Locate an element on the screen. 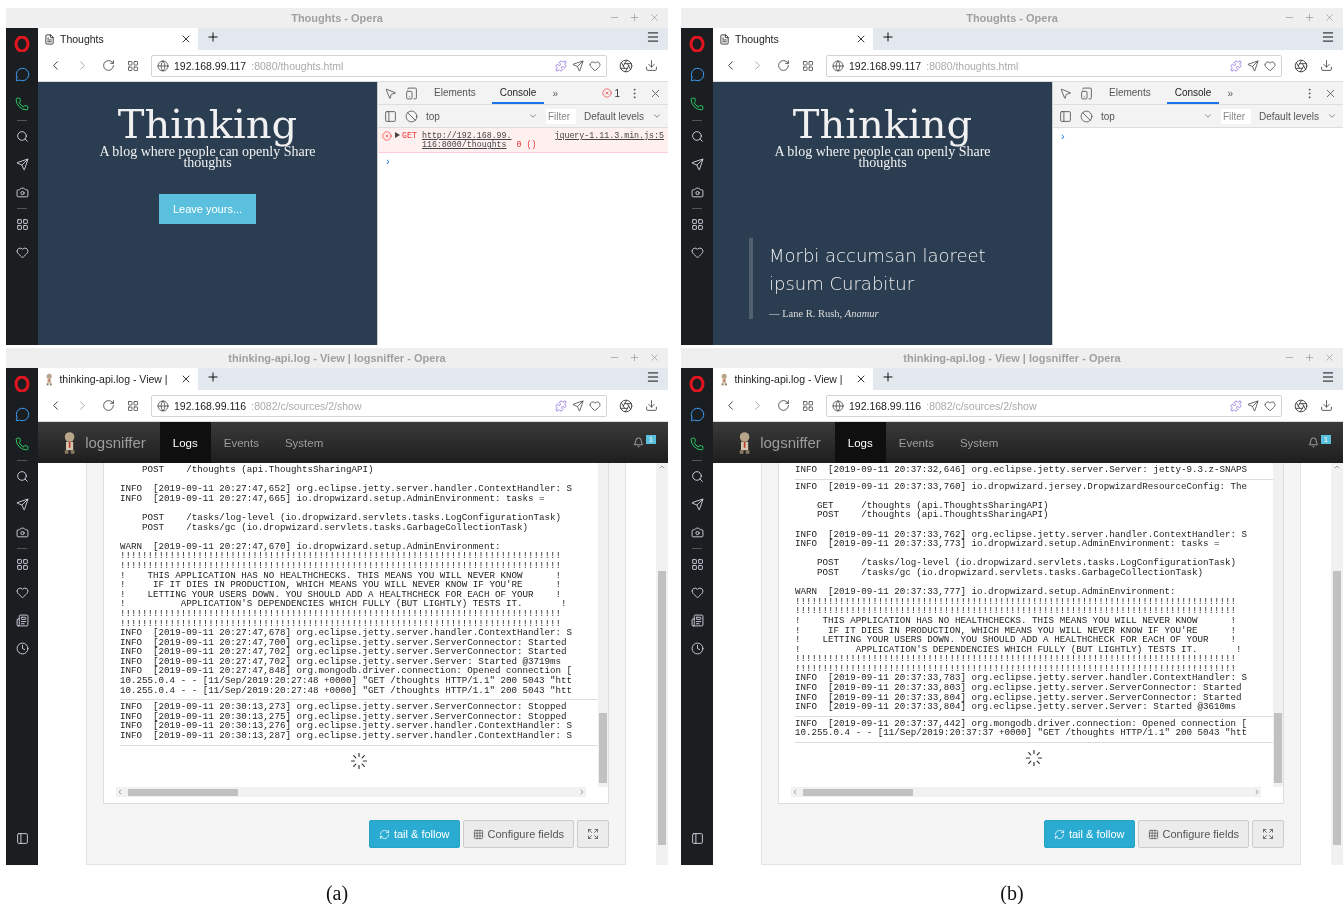  device-icon is located at coordinates (1086, 93).